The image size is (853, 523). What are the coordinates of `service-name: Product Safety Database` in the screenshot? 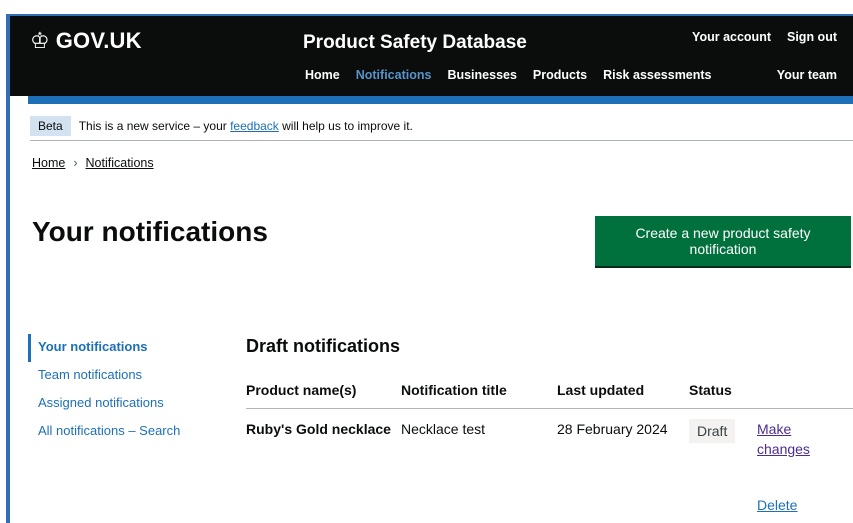 It's located at (415, 43).